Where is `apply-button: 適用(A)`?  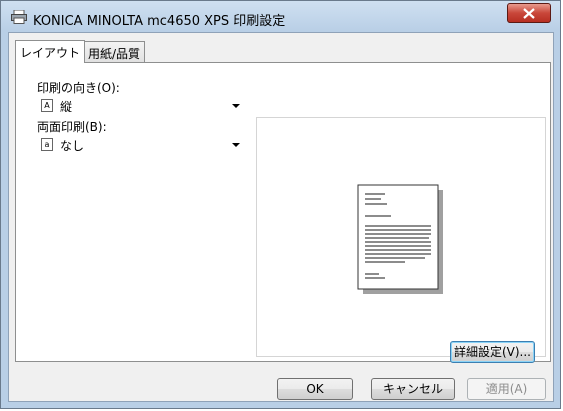
apply-button: 適用(A) is located at coordinates (506, 389).